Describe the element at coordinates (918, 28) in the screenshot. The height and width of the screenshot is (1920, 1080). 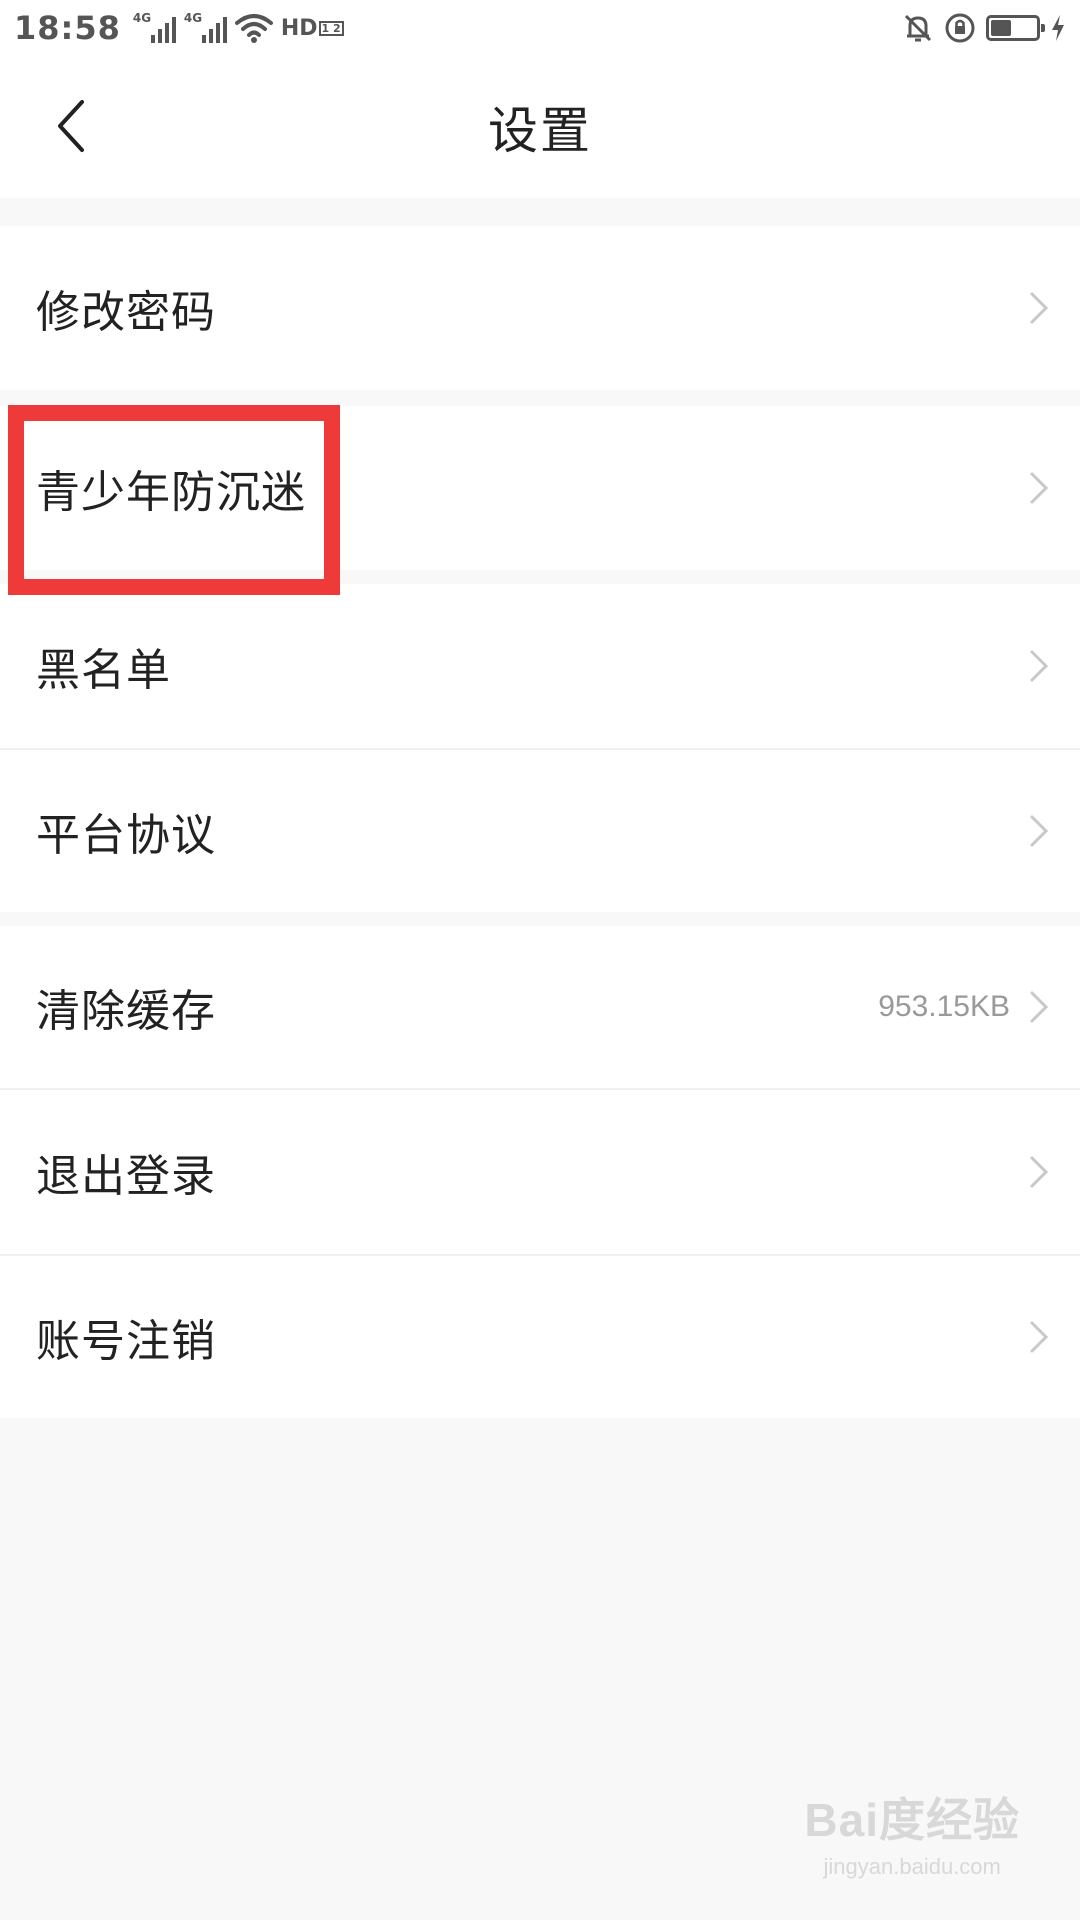
I see `bell-muted-icon` at that location.